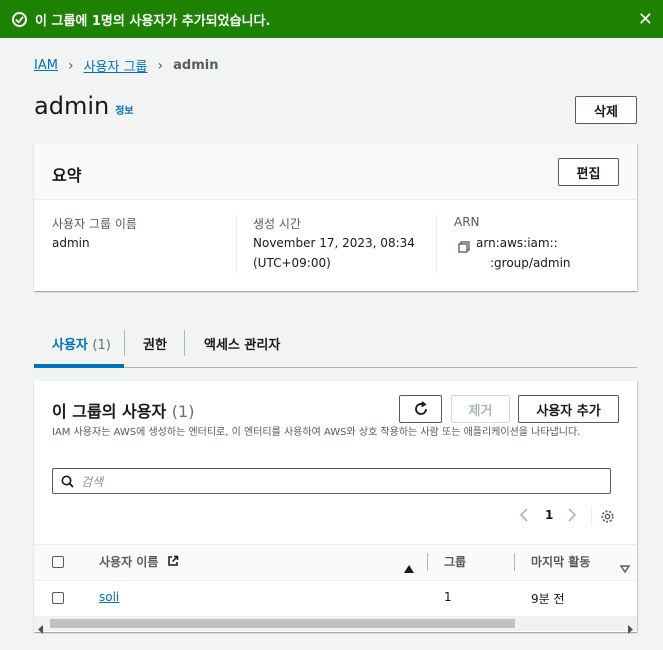 This screenshot has width=663, height=650. Describe the element at coordinates (79, 366) in the screenshot. I see `active-tab-indicator` at that location.